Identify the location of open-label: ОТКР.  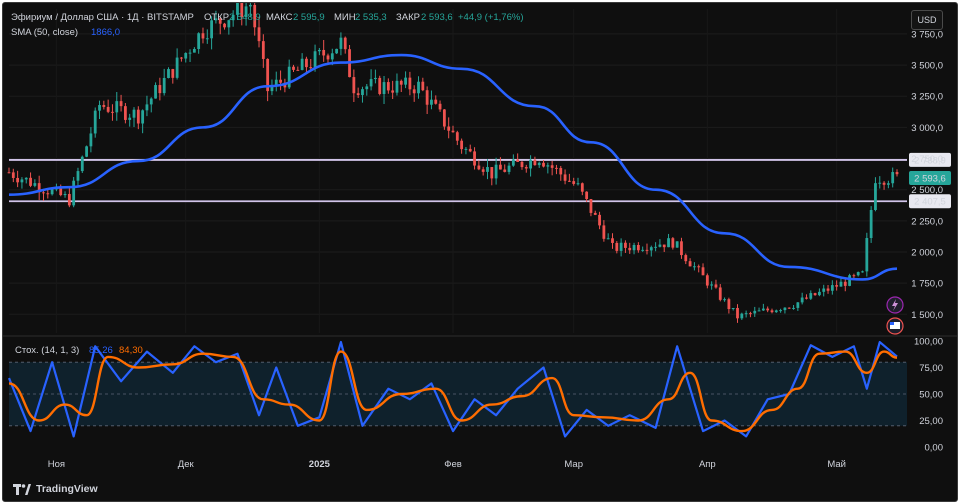
(216, 17).